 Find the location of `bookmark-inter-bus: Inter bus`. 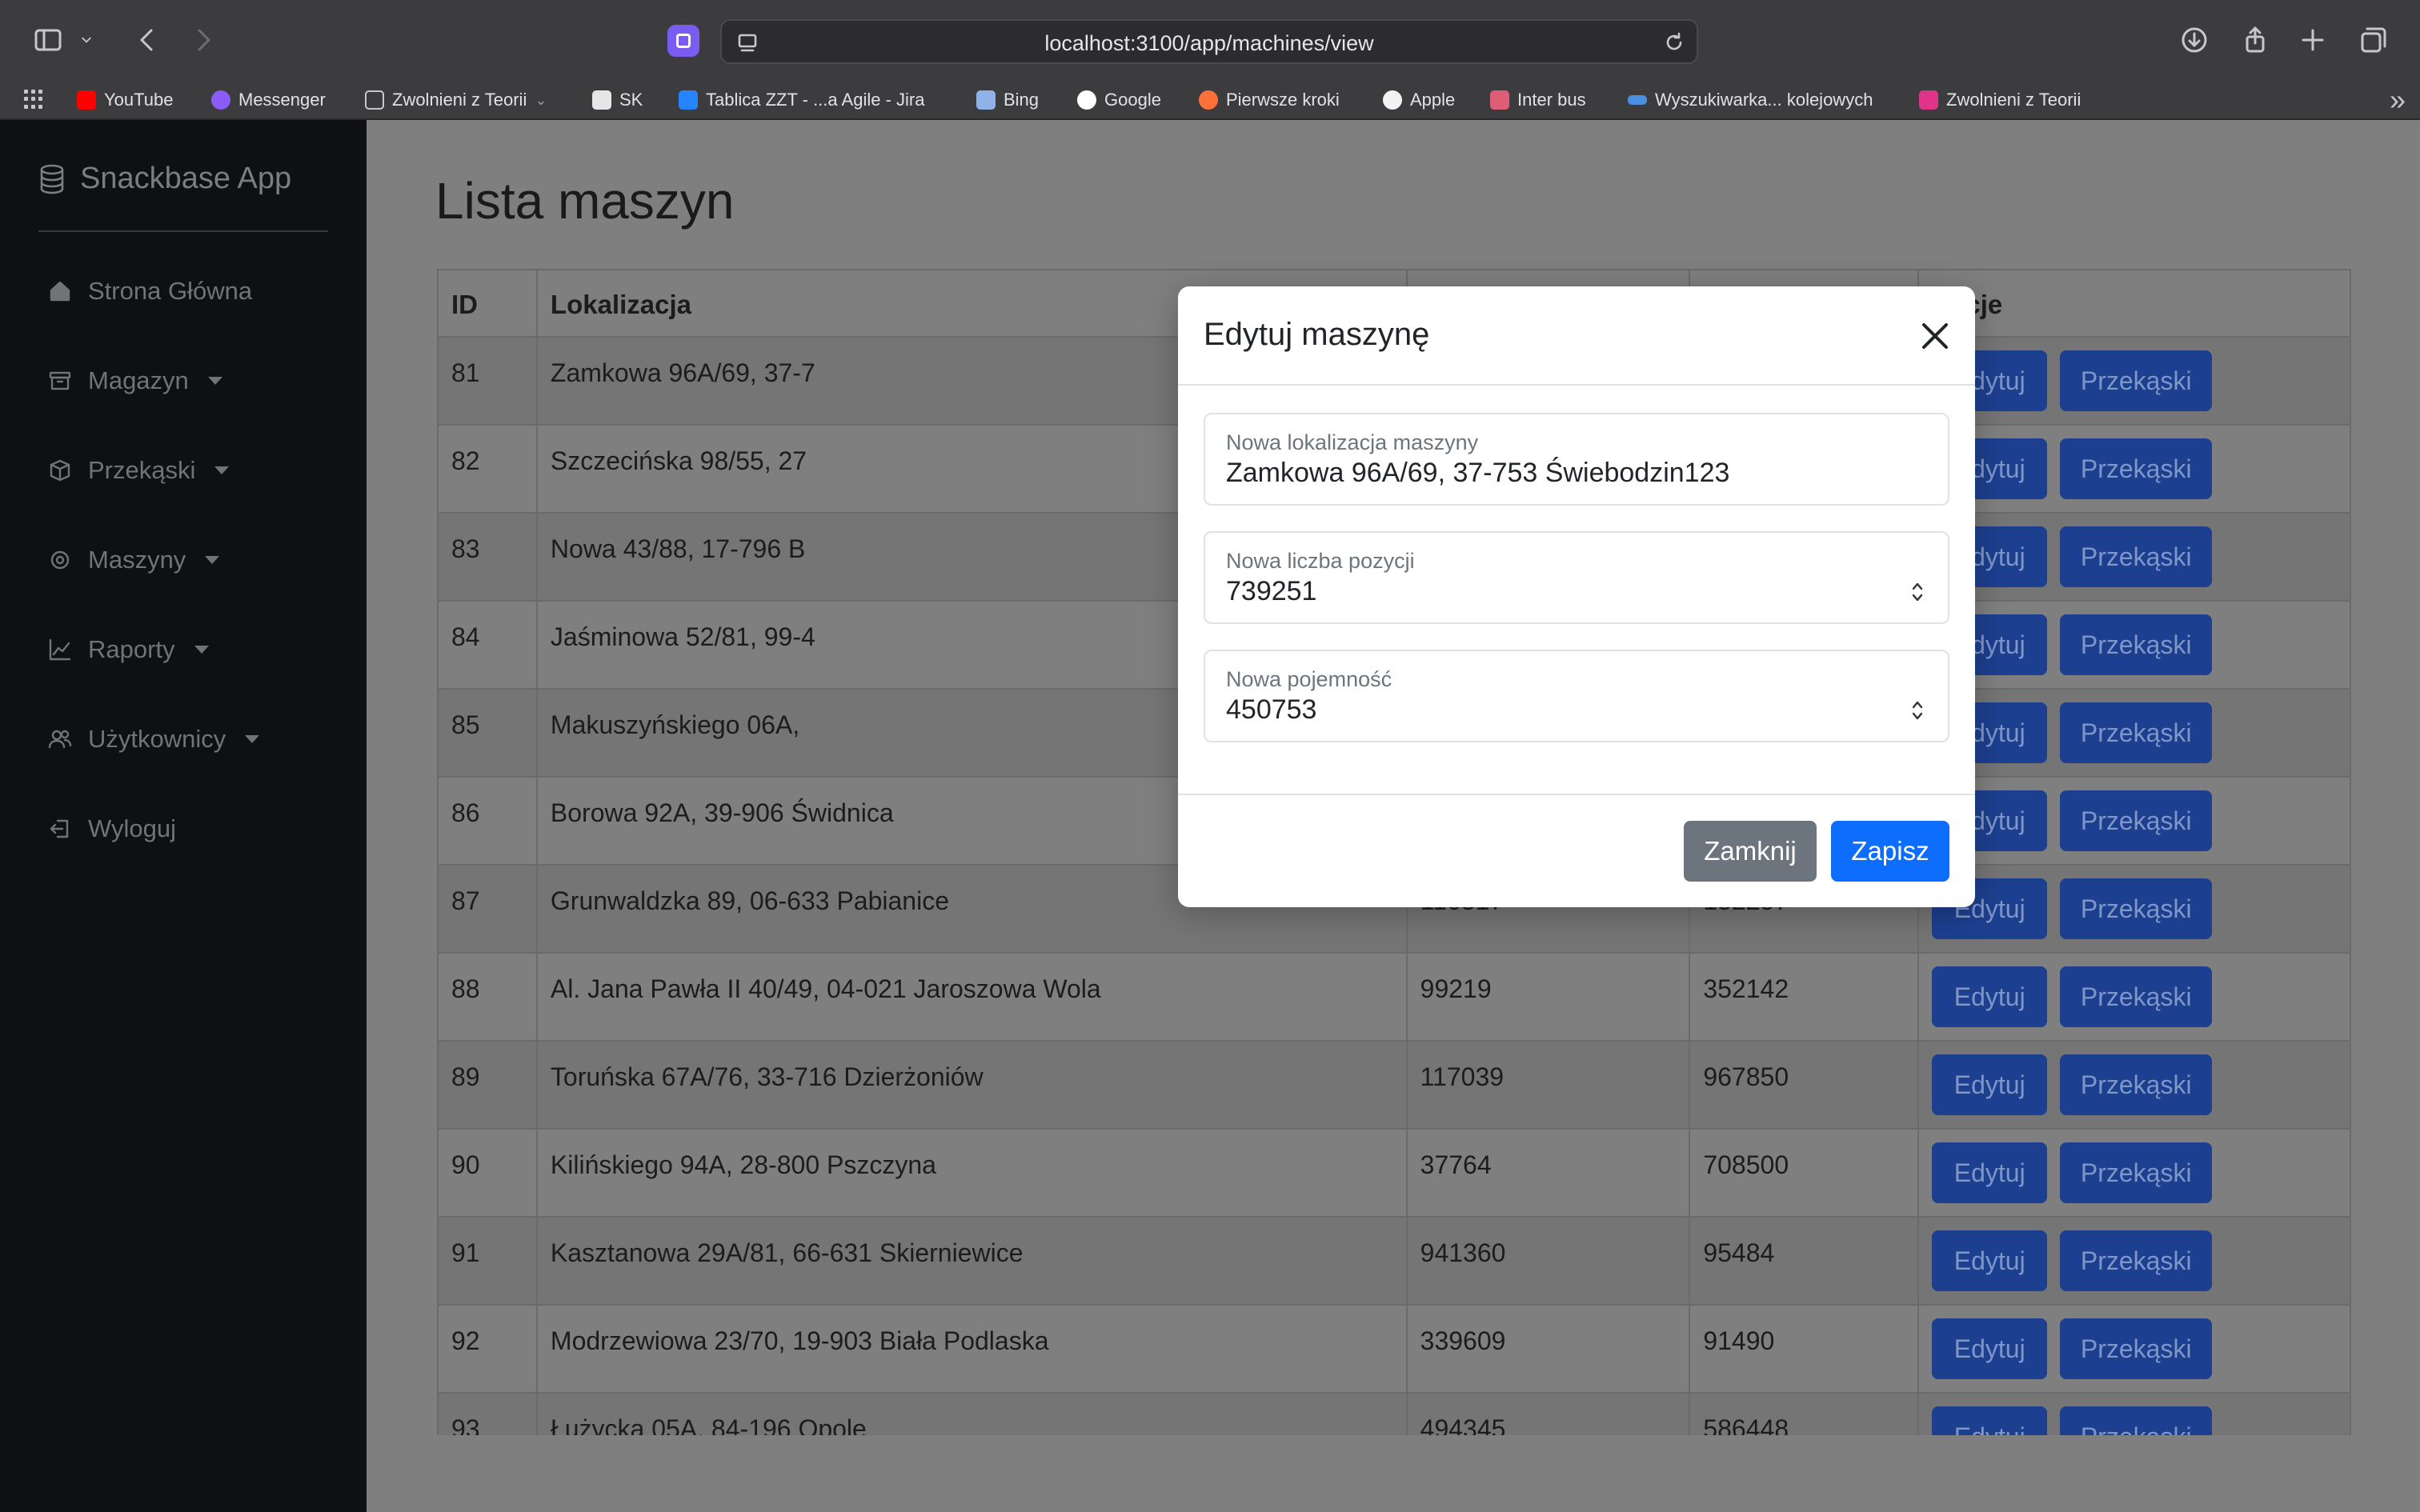

bookmark-inter-bus: Inter bus is located at coordinates (1538, 100).